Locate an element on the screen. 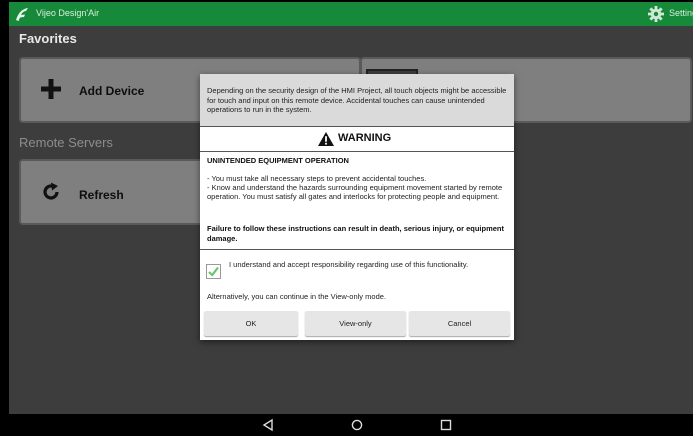 Image resolution: width=693 pixels, height=436 pixels. back-triangle-icon is located at coordinates (268, 425).